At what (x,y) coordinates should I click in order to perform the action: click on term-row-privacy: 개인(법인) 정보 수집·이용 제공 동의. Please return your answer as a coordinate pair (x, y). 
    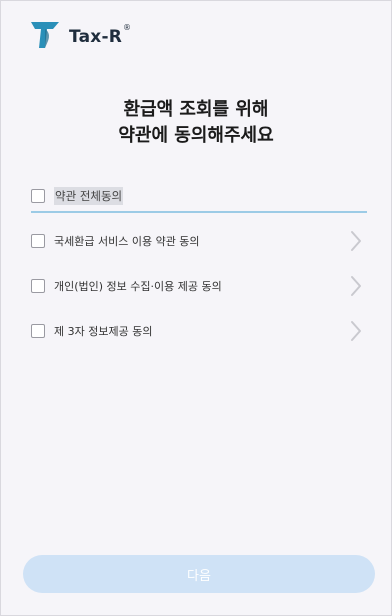
    Looking at the image, I should click on (199, 286).